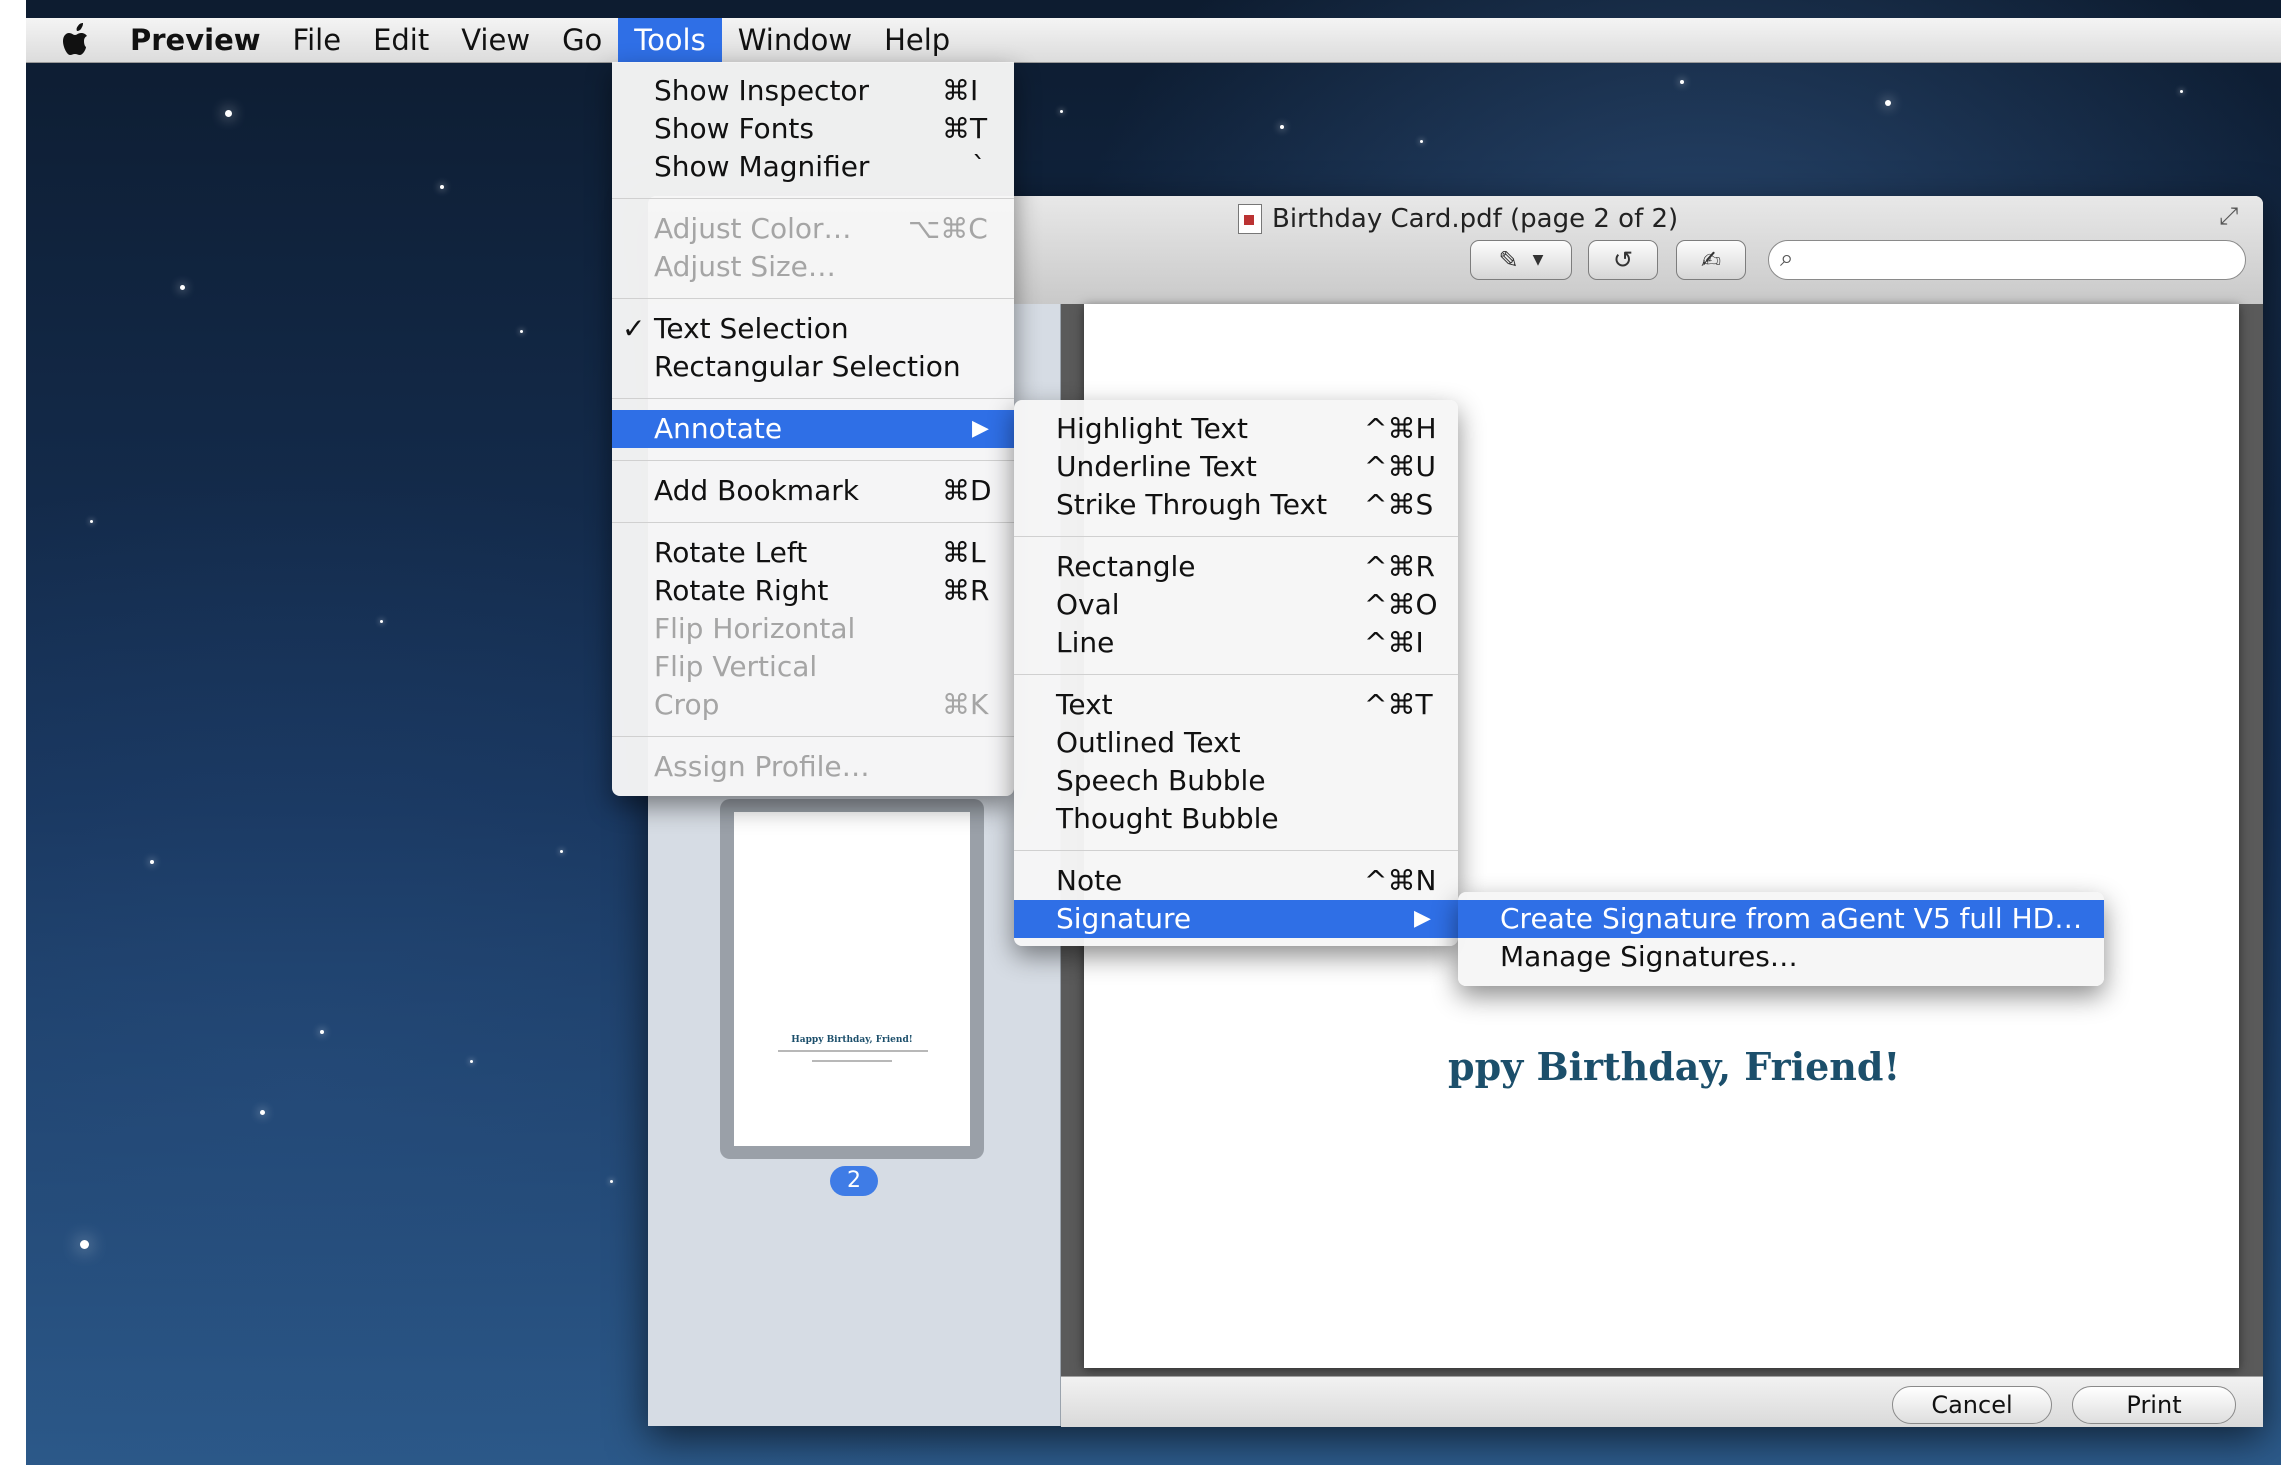 The width and height of the screenshot is (2281, 1465). Describe the element at coordinates (195, 40) in the screenshot. I see `menu-preview: Preview` at that location.